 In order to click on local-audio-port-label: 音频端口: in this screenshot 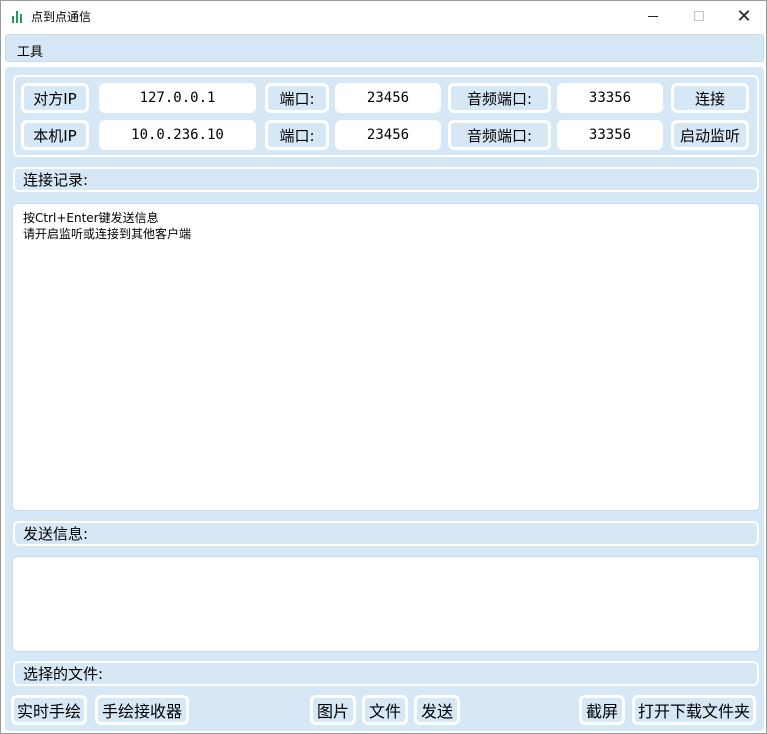, I will do `click(499, 135)`.